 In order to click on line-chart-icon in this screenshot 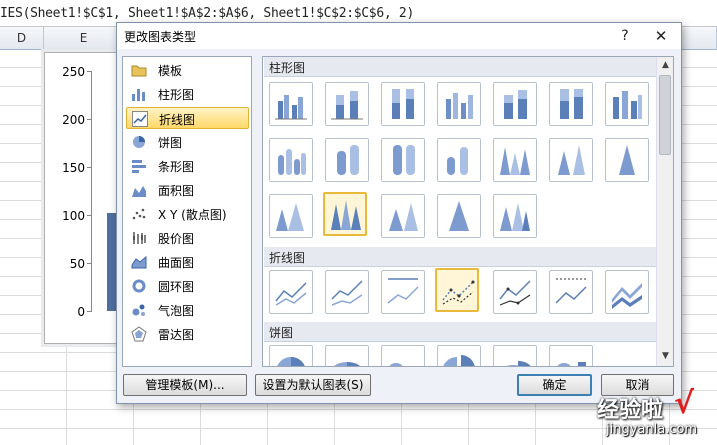, I will do `click(140, 119)`.